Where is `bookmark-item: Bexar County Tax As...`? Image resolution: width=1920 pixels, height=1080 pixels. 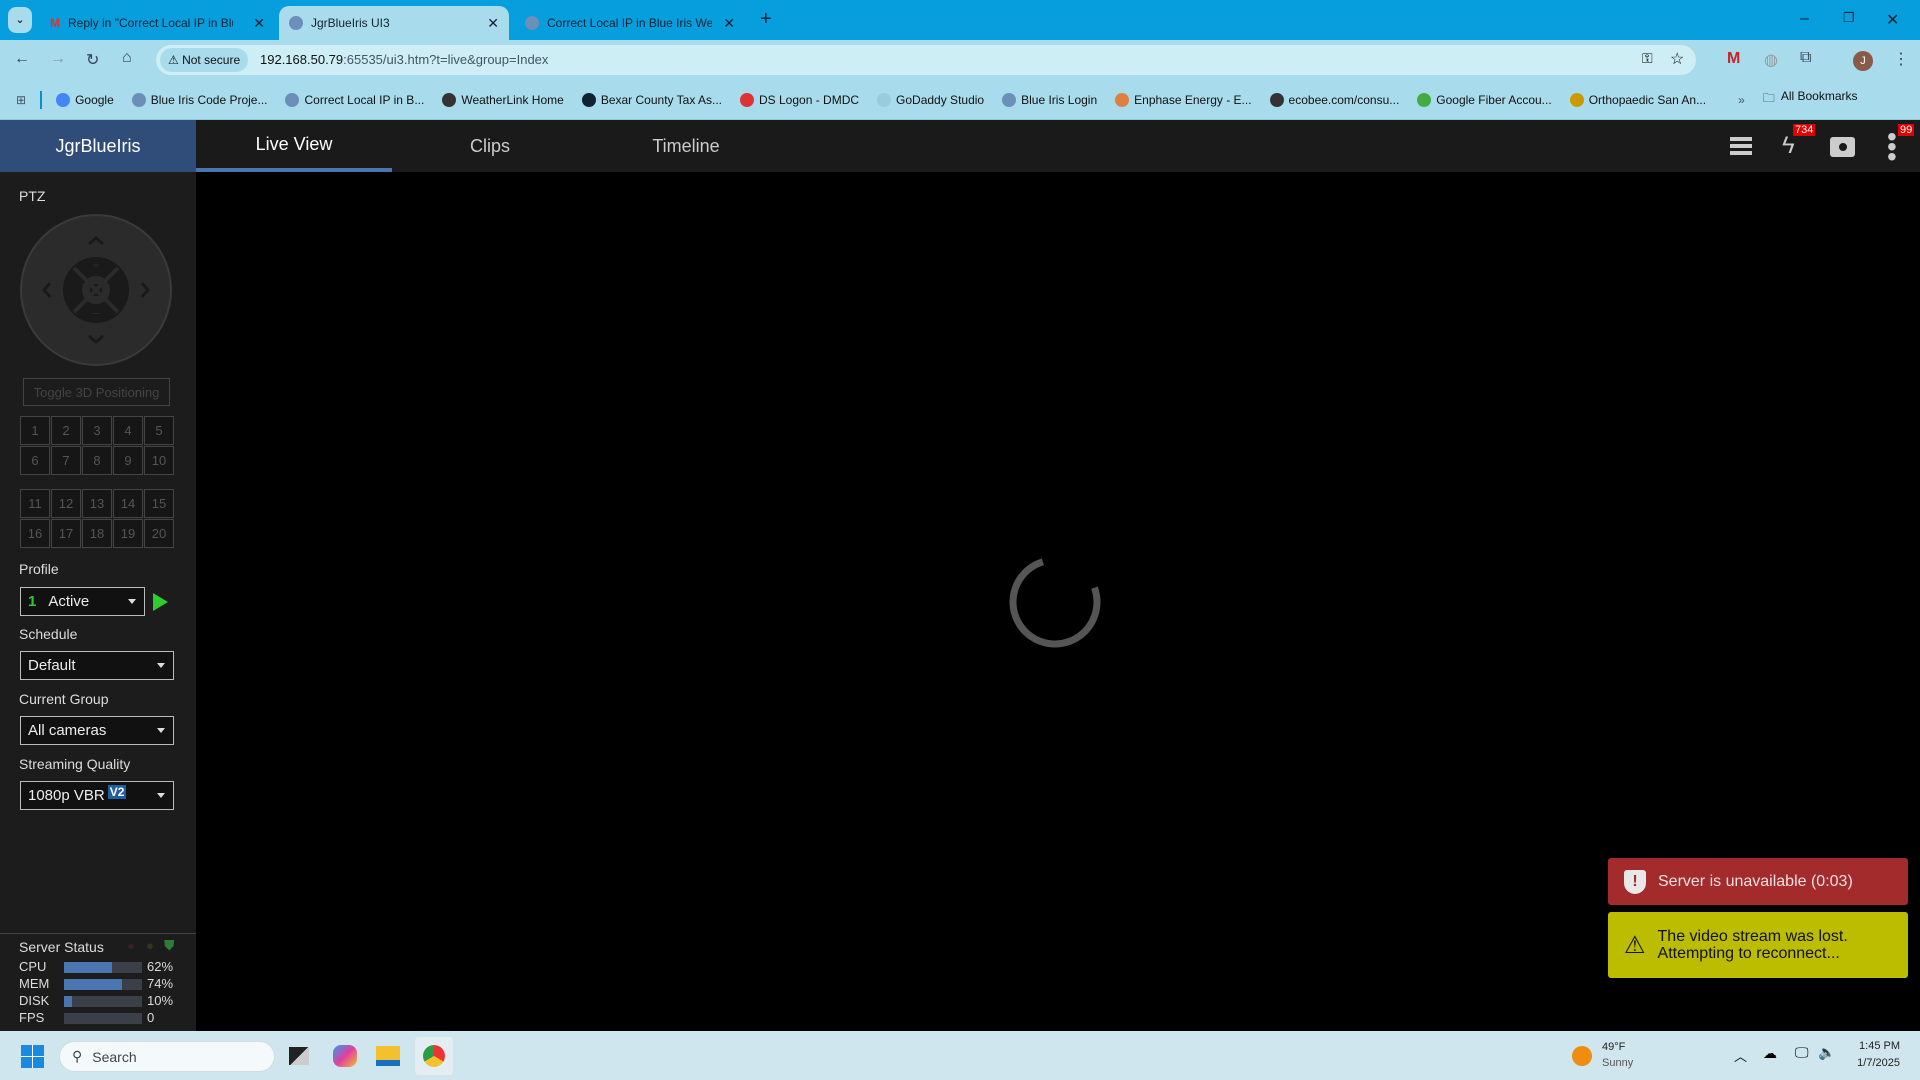 bookmark-item: Bexar County Tax As... is located at coordinates (651, 99).